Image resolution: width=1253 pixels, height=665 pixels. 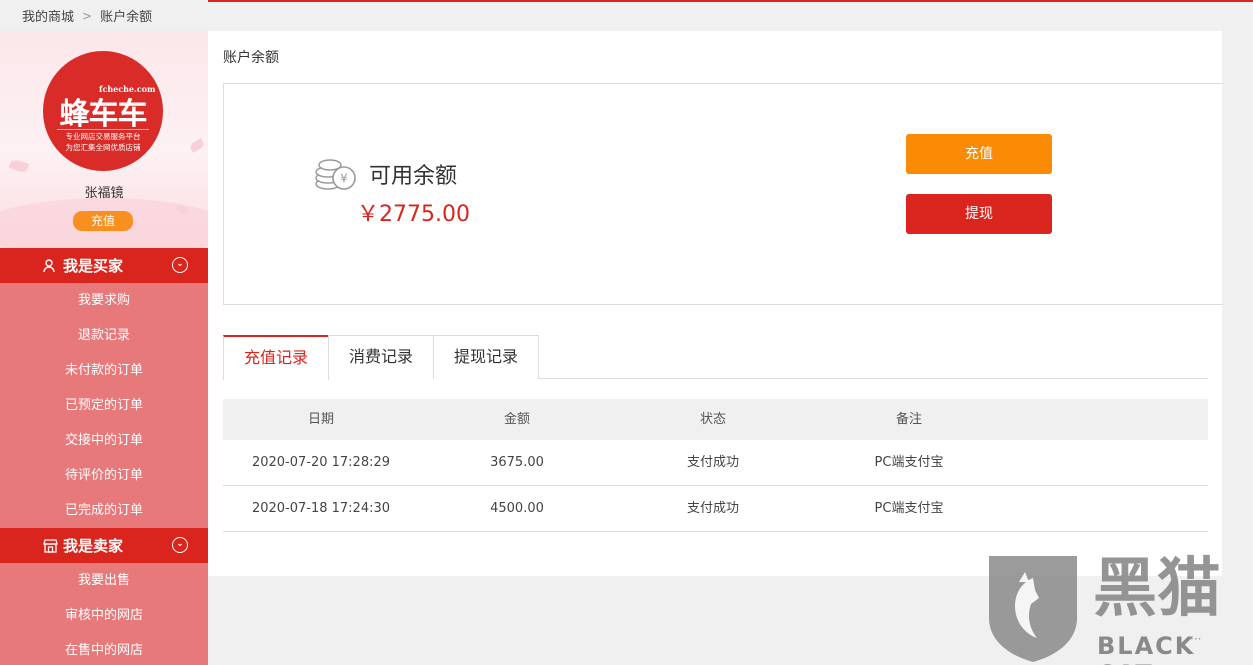 I want to click on available-balance-label: 可用余额, so click(x=413, y=176).